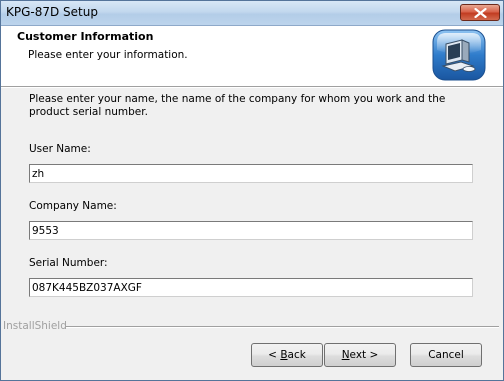 The height and width of the screenshot is (381, 504). I want to click on serial-number-label: Serial Number:, so click(68, 263).